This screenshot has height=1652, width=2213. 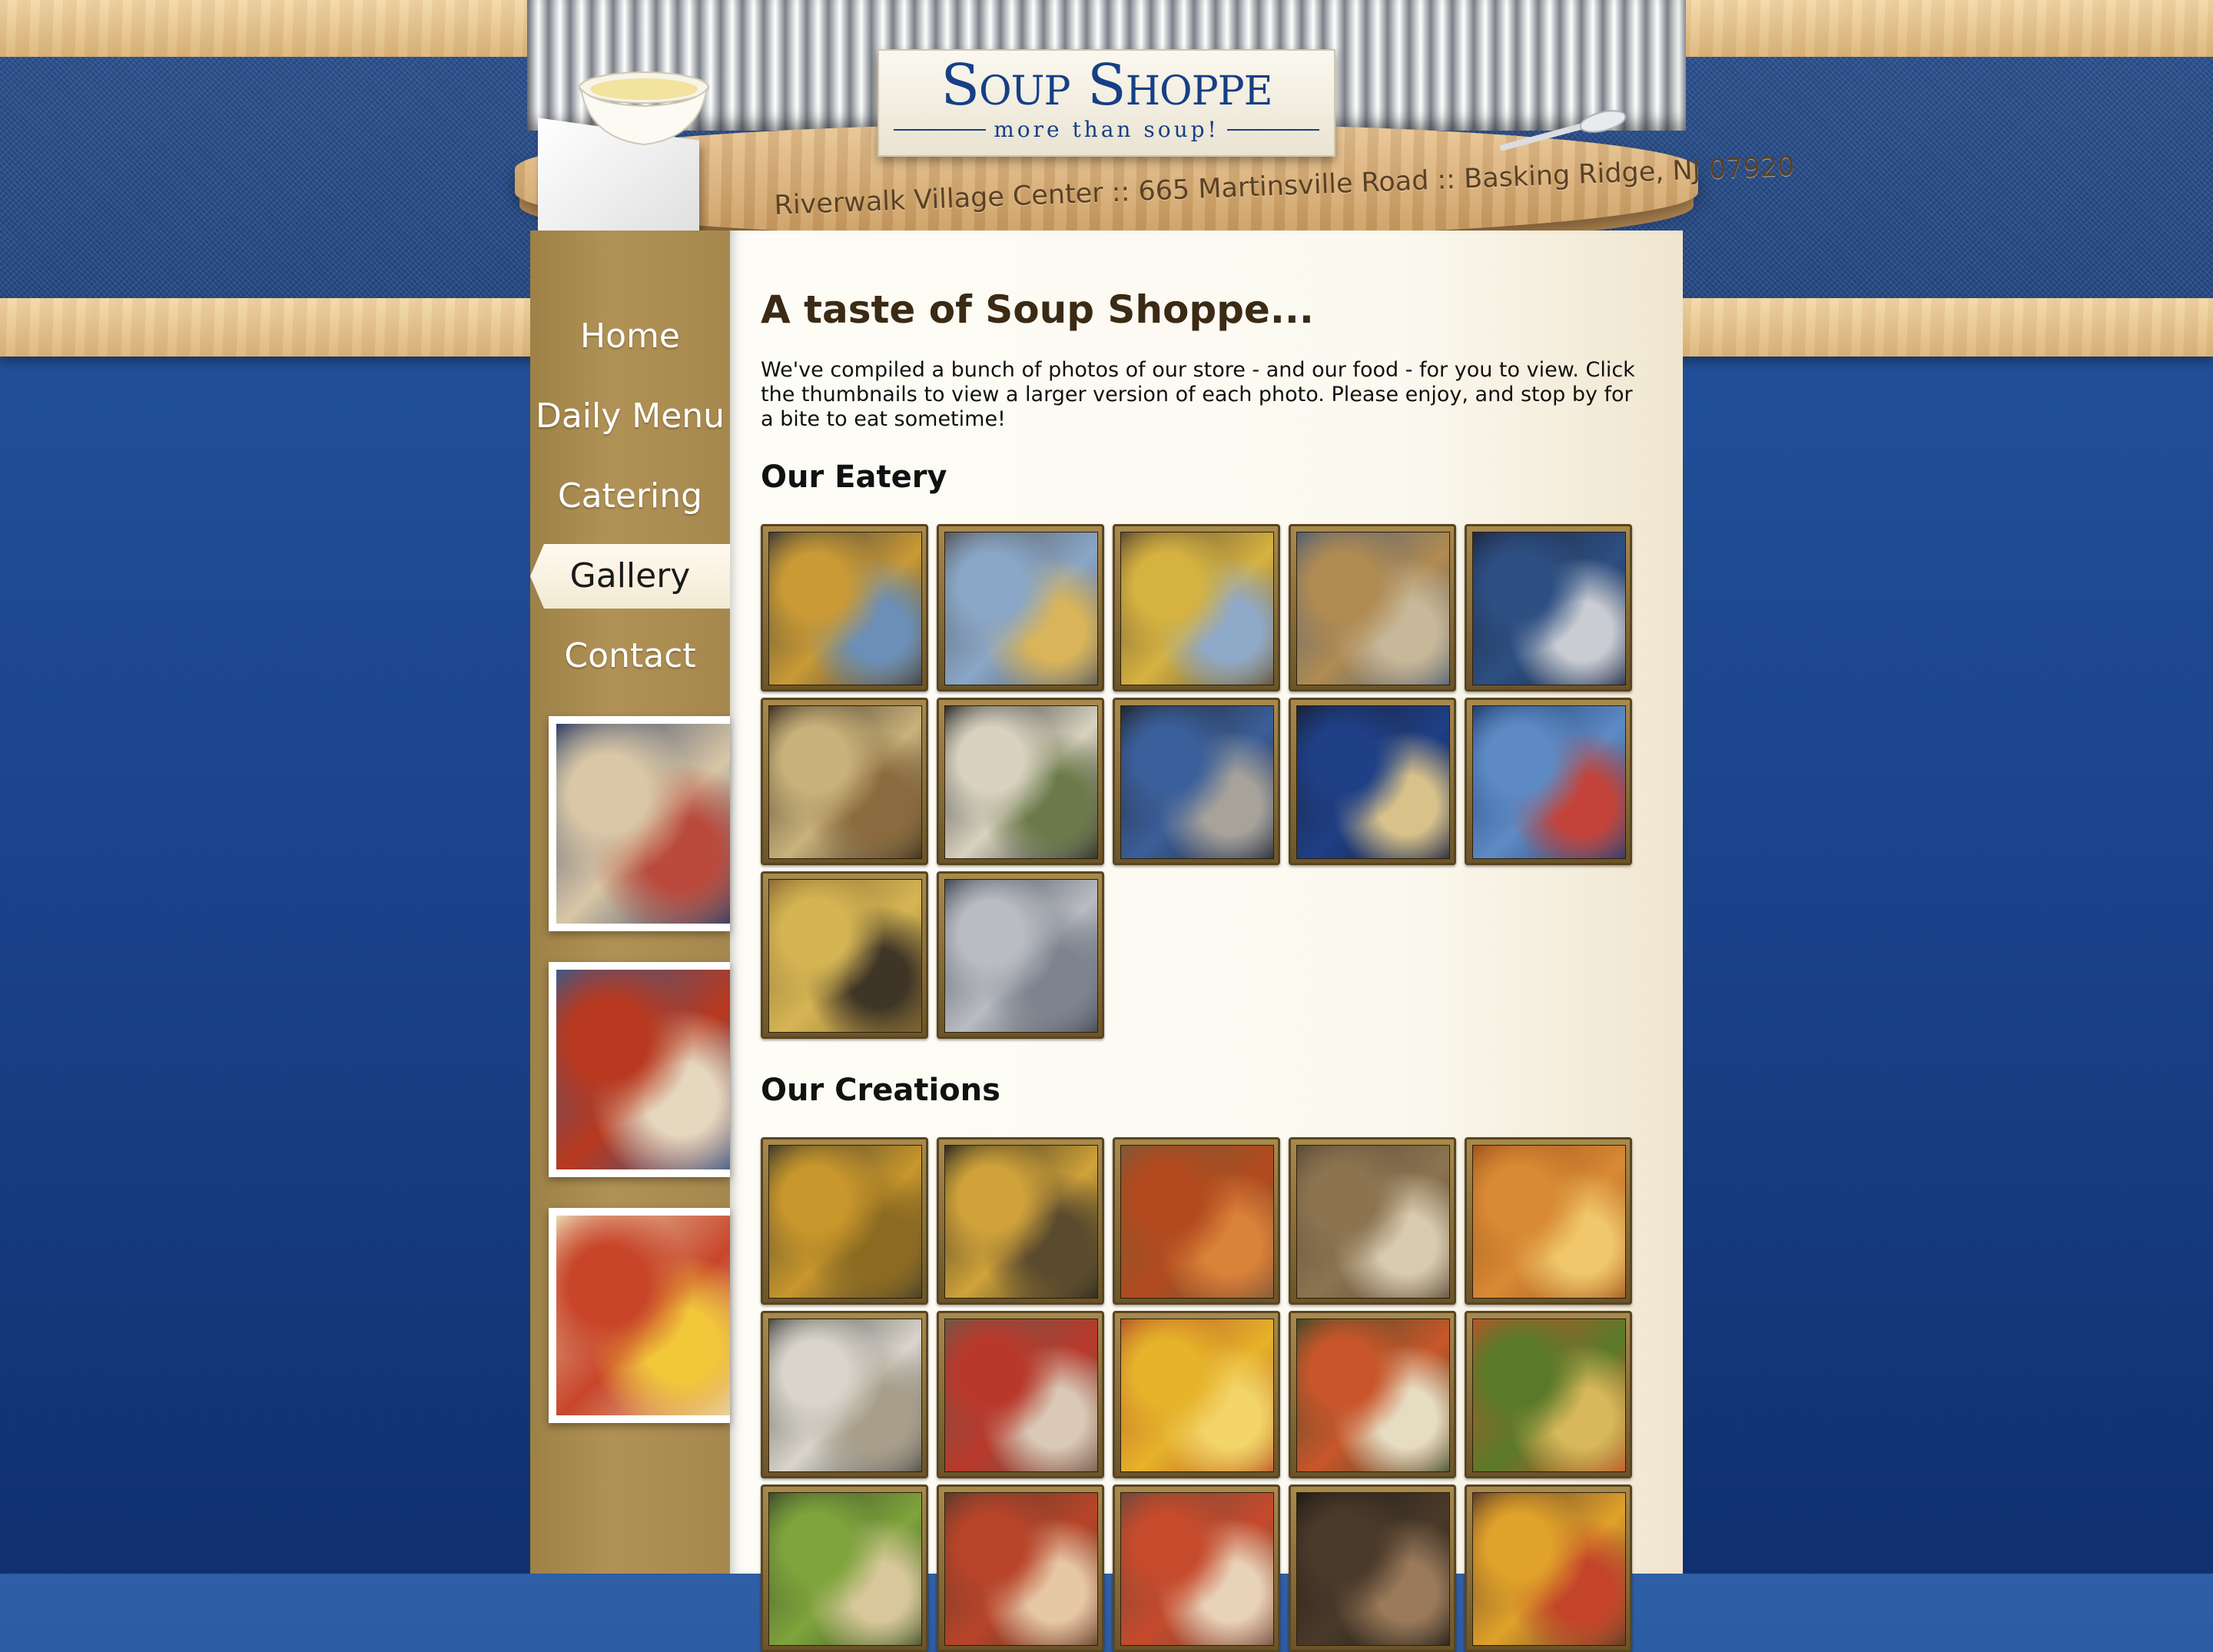 I want to click on logo-tagline-row: more than soup!, so click(x=1106, y=129).